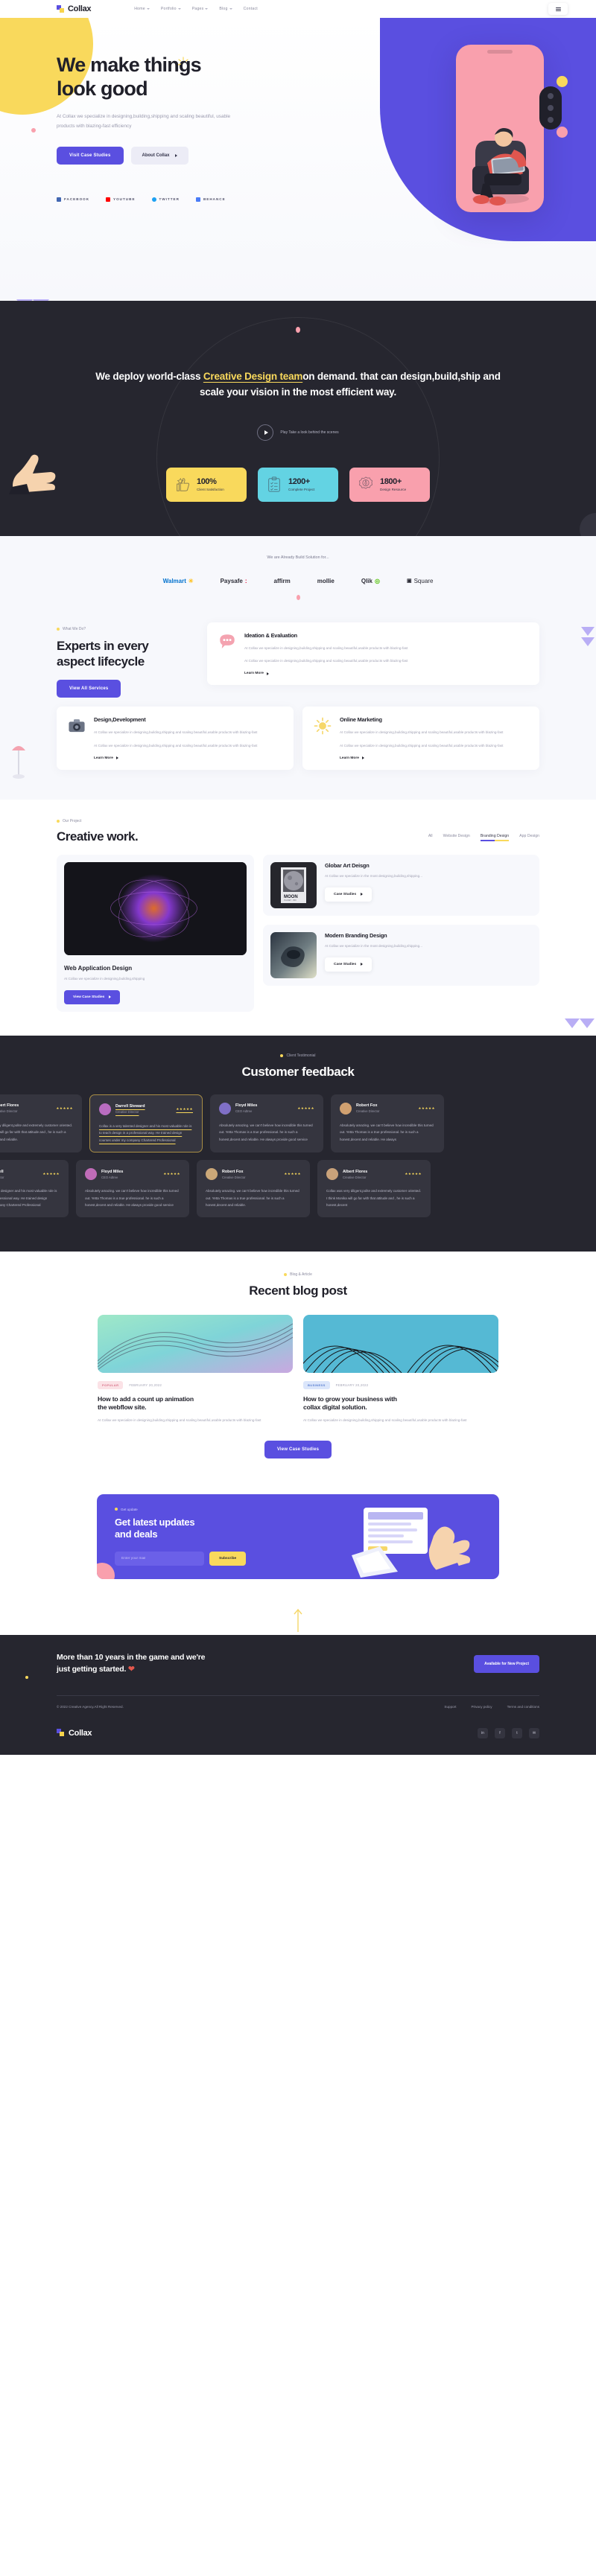 This screenshot has height=2576, width=596. Describe the element at coordinates (159, 1559) in the screenshot. I see `email-input` at that location.